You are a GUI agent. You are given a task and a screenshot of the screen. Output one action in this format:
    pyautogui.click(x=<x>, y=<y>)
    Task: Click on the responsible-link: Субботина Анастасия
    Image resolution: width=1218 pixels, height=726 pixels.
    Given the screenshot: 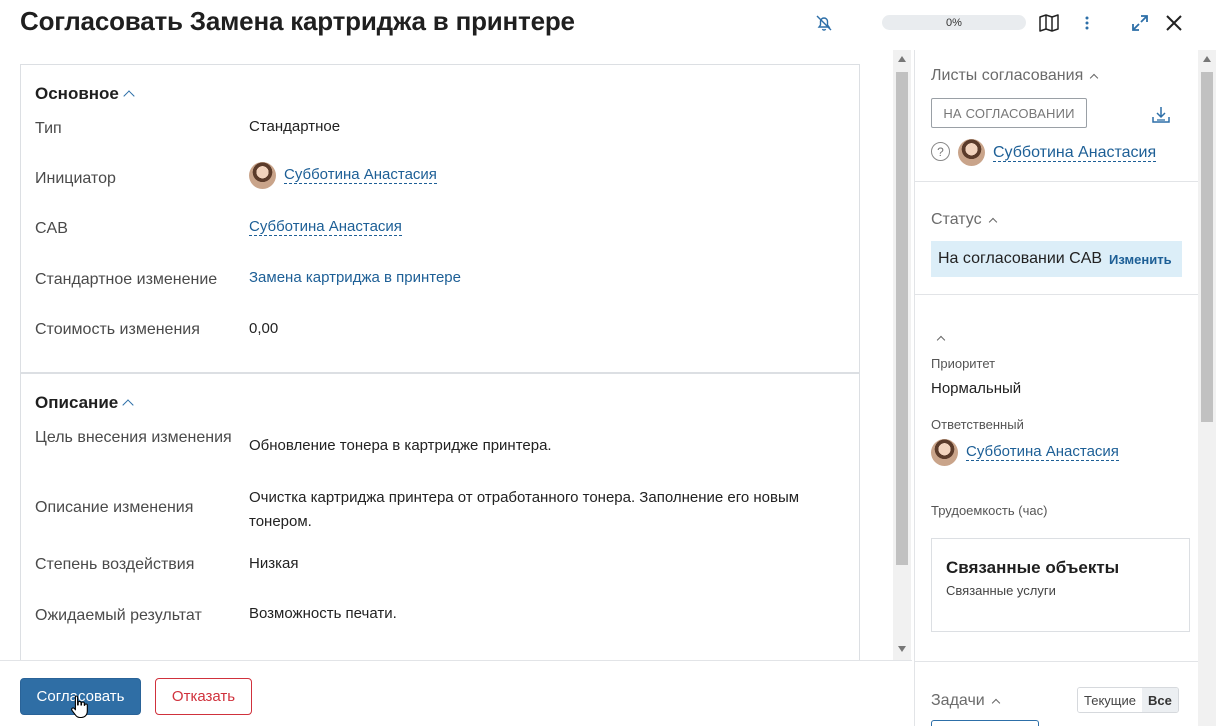 What is the action you would take?
    pyautogui.click(x=1042, y=452)
    